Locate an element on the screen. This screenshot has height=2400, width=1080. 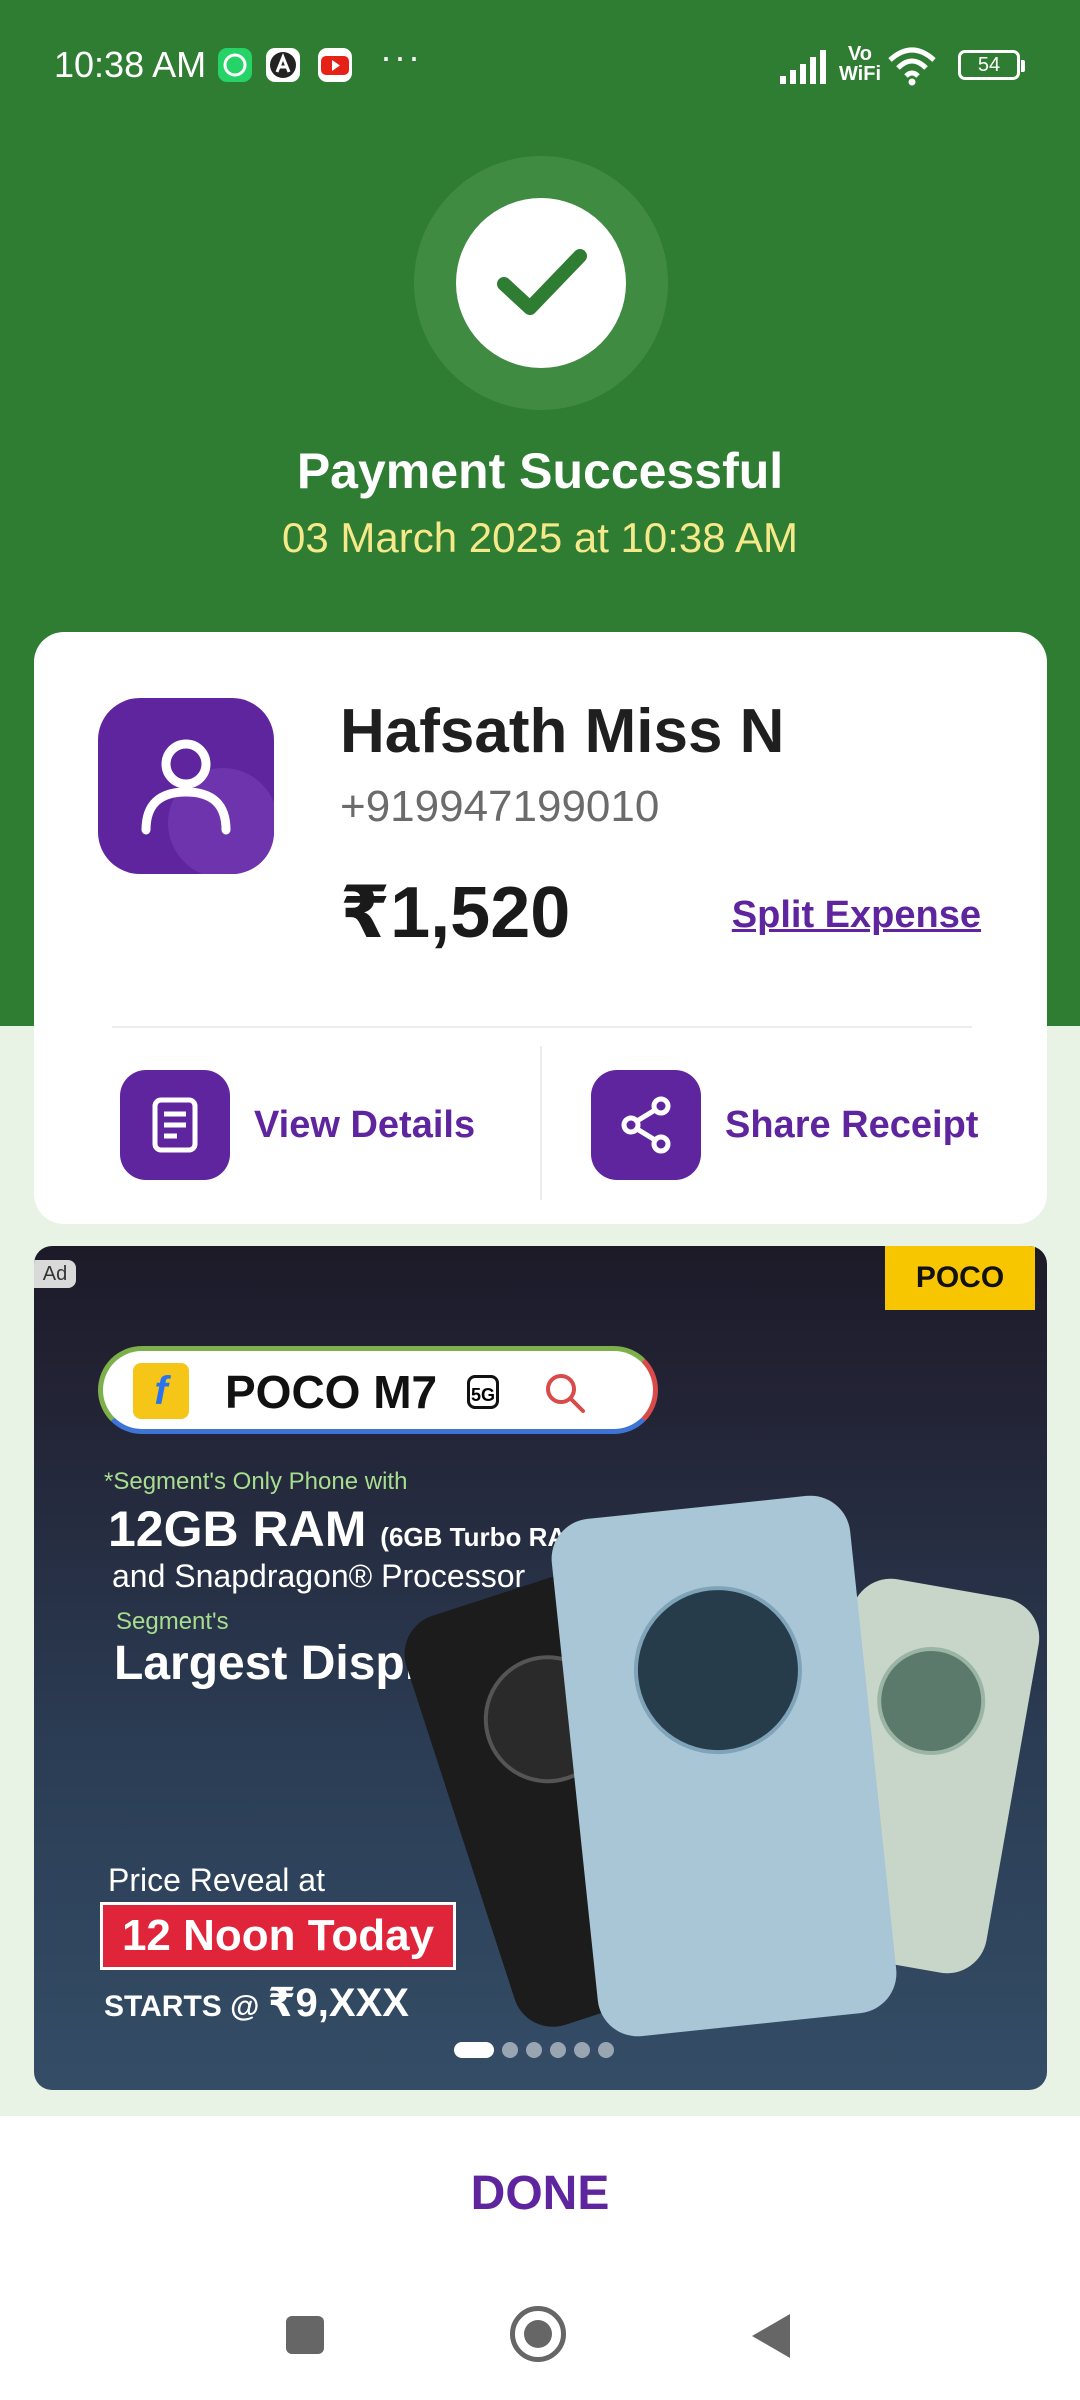
document-icon is located at coordinates (175, 1125).